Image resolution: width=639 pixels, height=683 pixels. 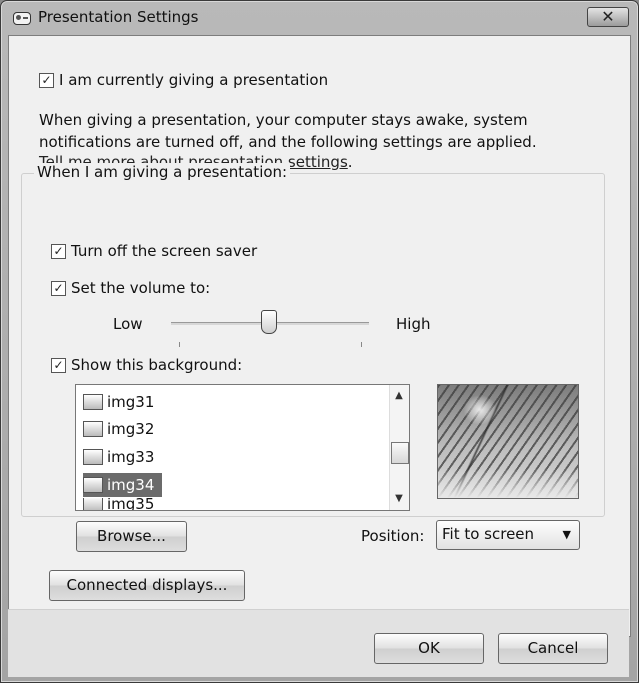 I want to click on list-scrollbar: ▲ ▼, so click(x=399, y=447).